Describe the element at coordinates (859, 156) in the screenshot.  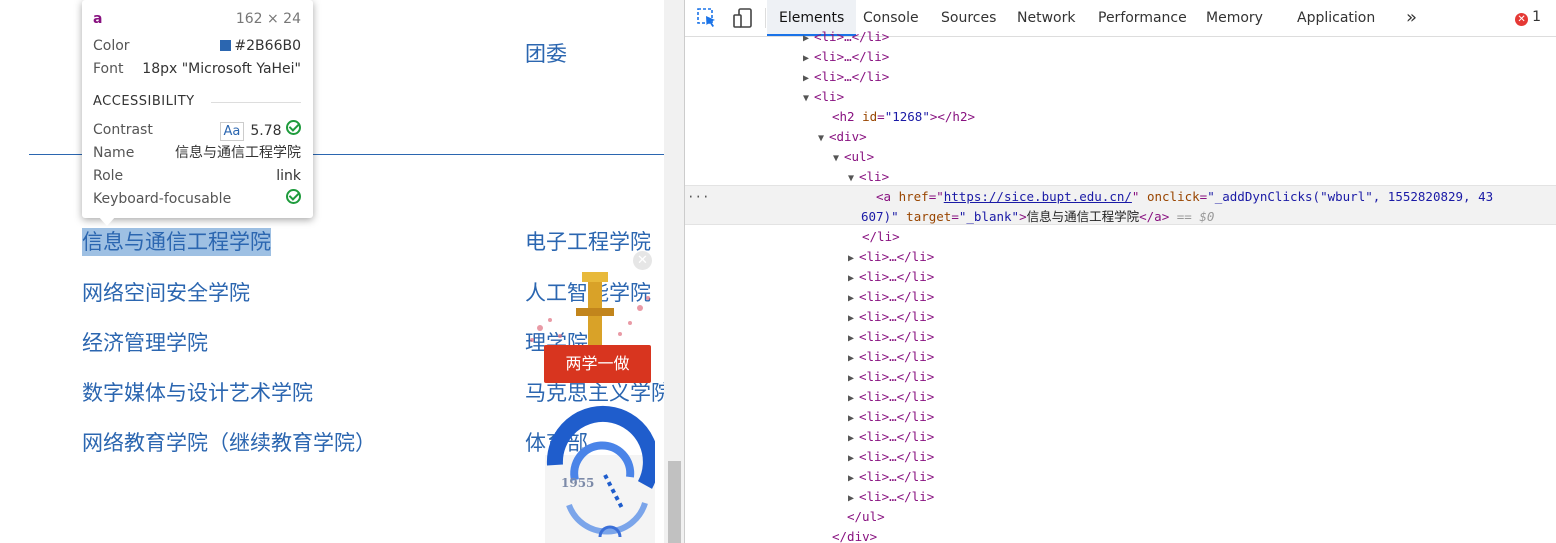
I see `node-text: <ul>` at that location.